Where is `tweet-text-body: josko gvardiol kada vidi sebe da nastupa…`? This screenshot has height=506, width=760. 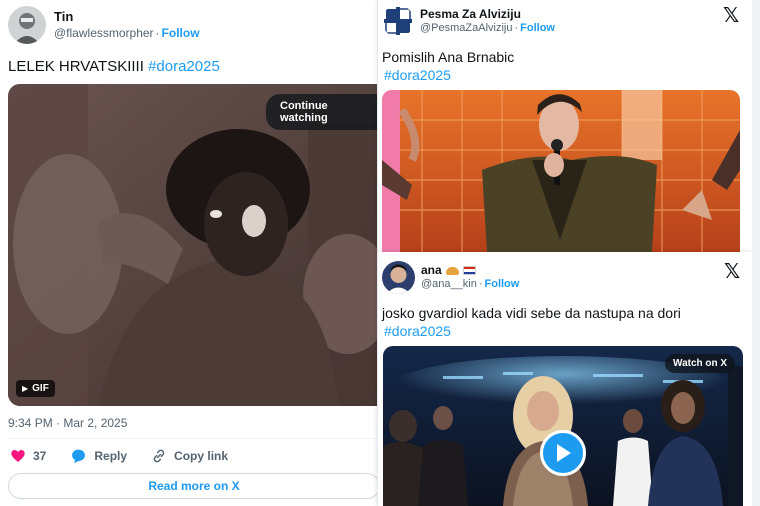
tweet-text-body: josko gvardiol kada vidi sebe da nastupa… is located at coordinates (531, 313).